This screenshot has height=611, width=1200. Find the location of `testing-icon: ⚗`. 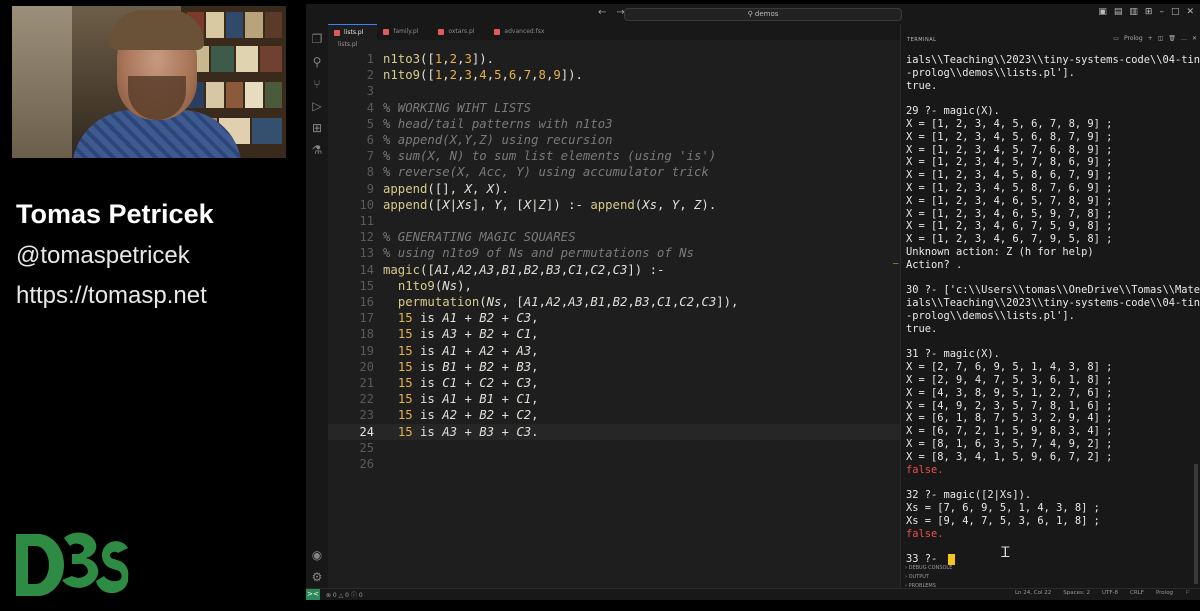

testing-icon: ⚗ is located at coordinates (317, 150).